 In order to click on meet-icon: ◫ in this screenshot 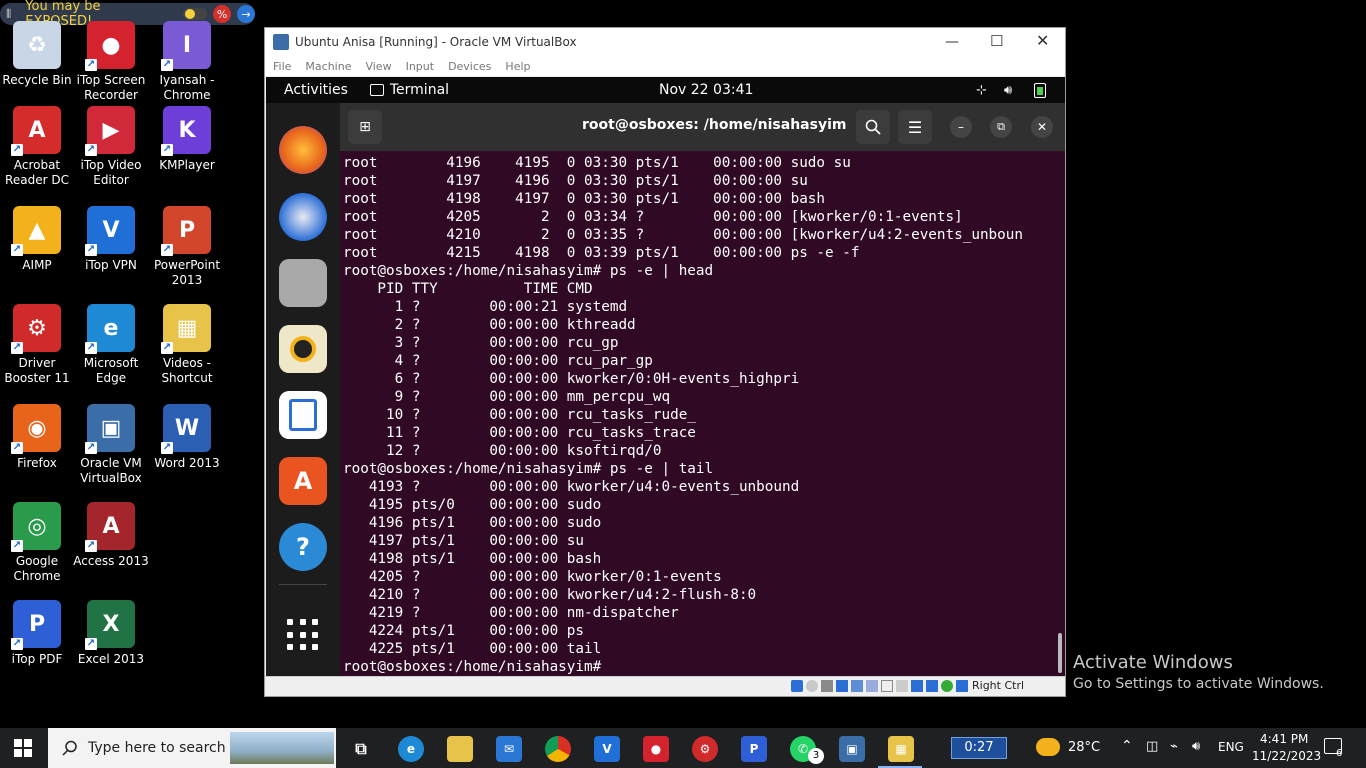, I will do `click(1152, 746)`.